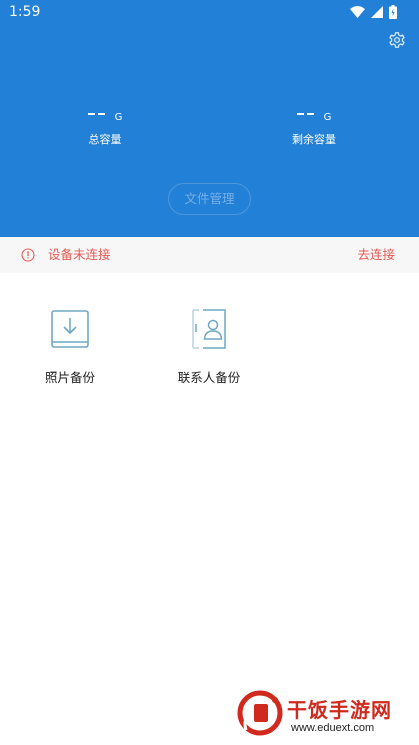 The height and width of the screenshot is (745, 419). Describe the element at coordinates (393, 12) in the screenshot. I see `battery-icon` at that location.